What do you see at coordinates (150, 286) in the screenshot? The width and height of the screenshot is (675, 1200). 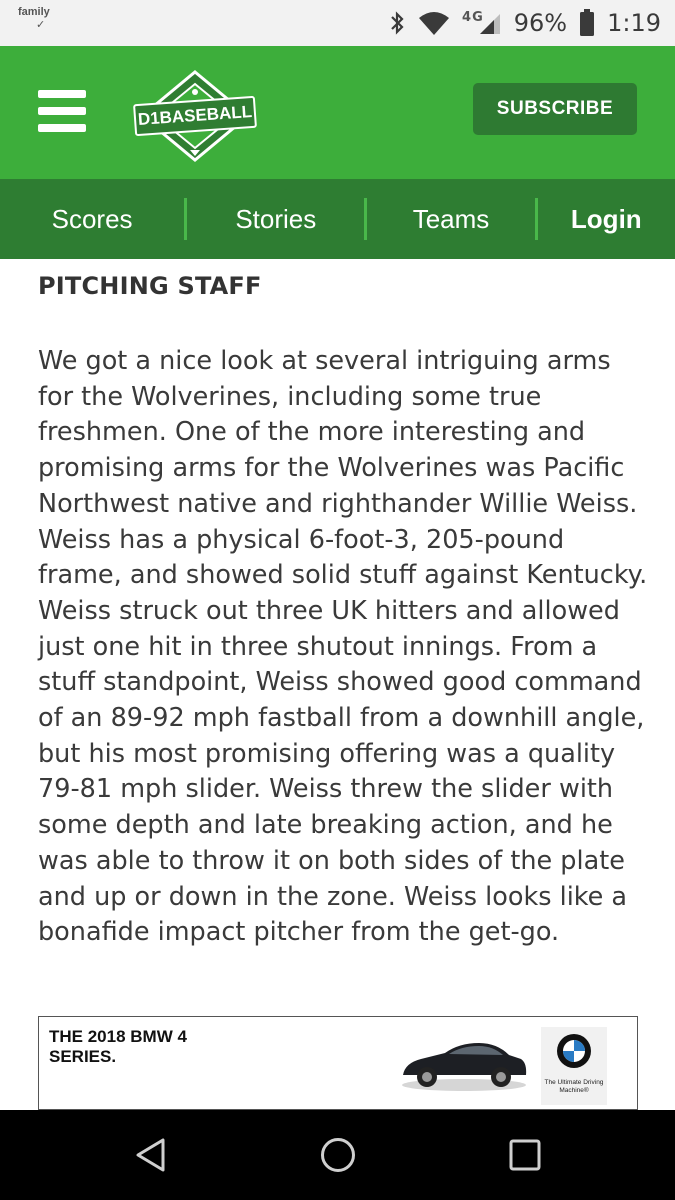 I see `section-title: PITCHING STAFF` at bounding box center [150, 286].